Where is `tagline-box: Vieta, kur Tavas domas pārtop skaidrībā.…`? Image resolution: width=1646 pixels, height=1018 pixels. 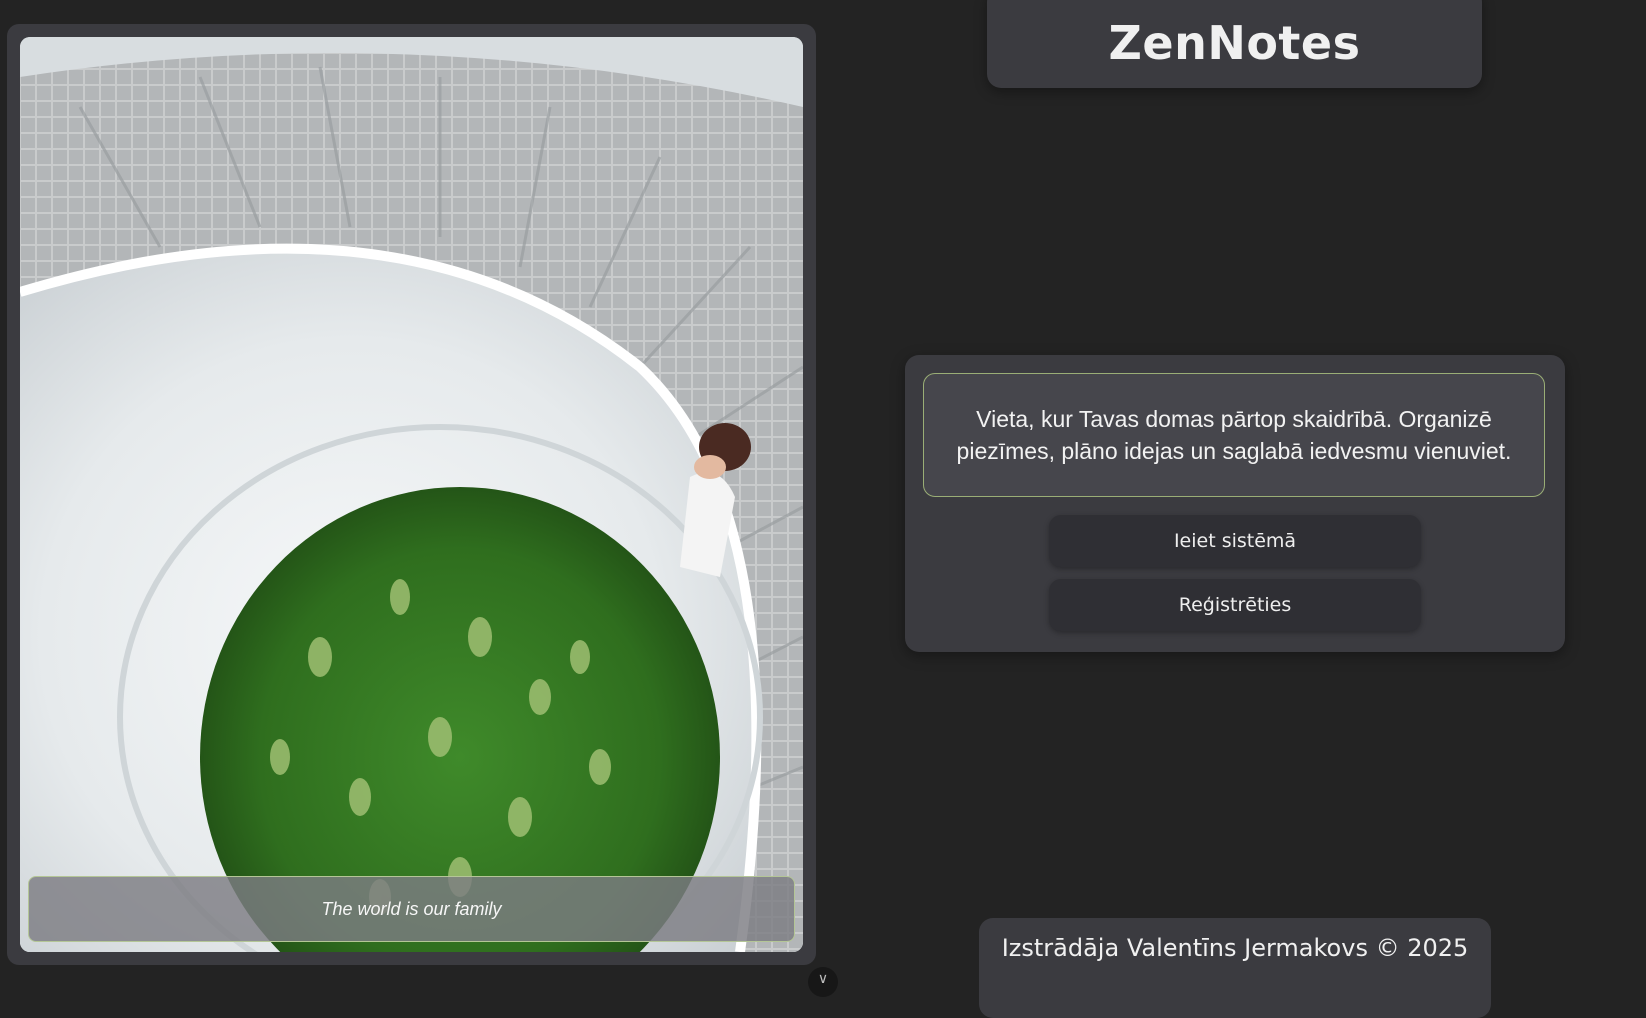 tagline-box: Vieta, kur Tavas domas pārtop skaidrībā.… is located at coordinates (1234, 435).